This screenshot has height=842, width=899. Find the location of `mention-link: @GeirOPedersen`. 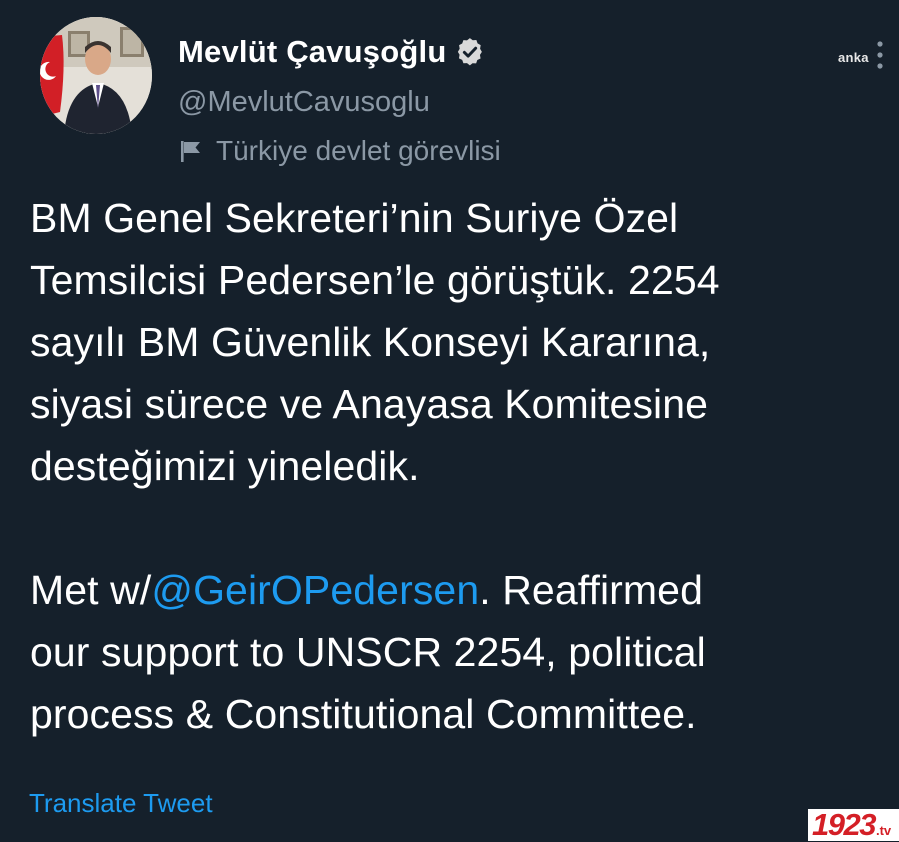

mention-link: @GeirOPedersen is located at coordinates (315, 590).